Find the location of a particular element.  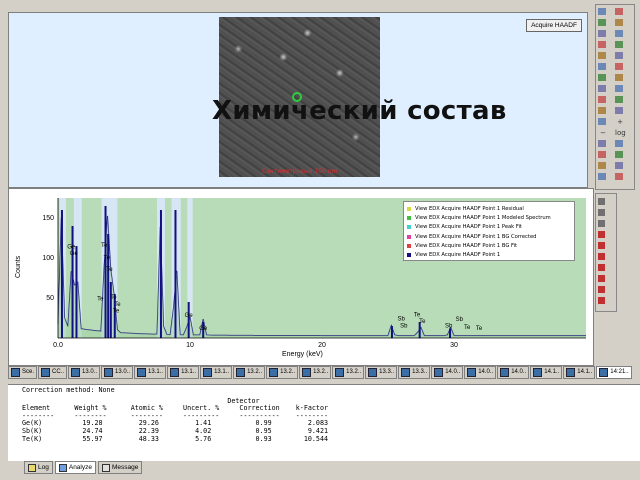

legend-label: View EDX Acquire HAADF Point 1 Residual is located at coordinates (469, 208).